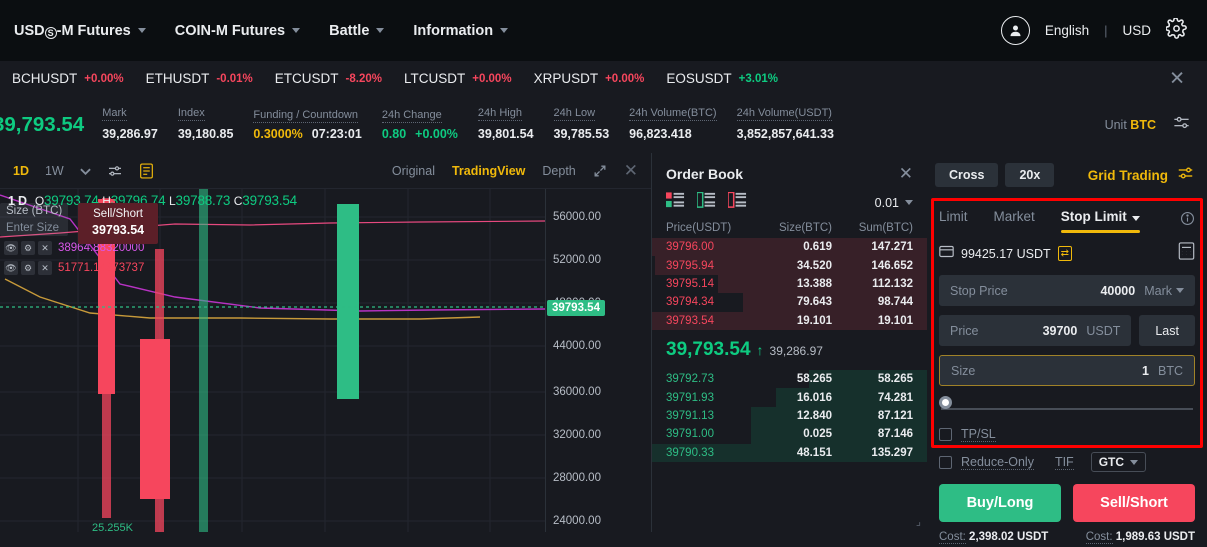 This screenshot has height=547, width=1207. Describe the element at coordinates (1186, 253) in the screenshot. I see `calculator-icon` at that location.